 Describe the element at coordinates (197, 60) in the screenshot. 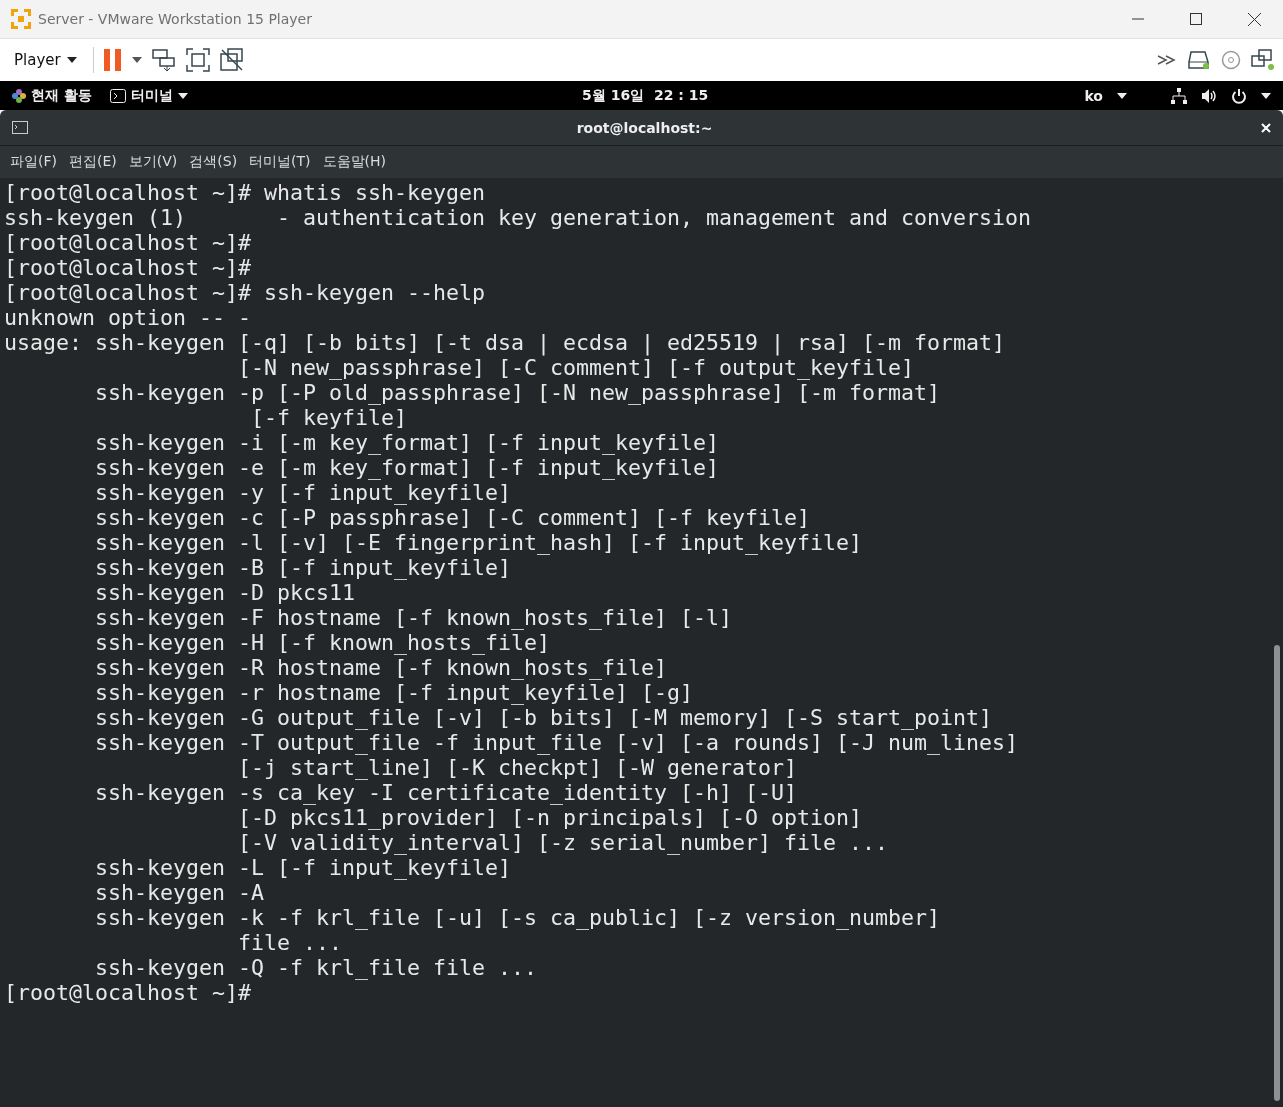

I see `fullscreen-icon` at that location.